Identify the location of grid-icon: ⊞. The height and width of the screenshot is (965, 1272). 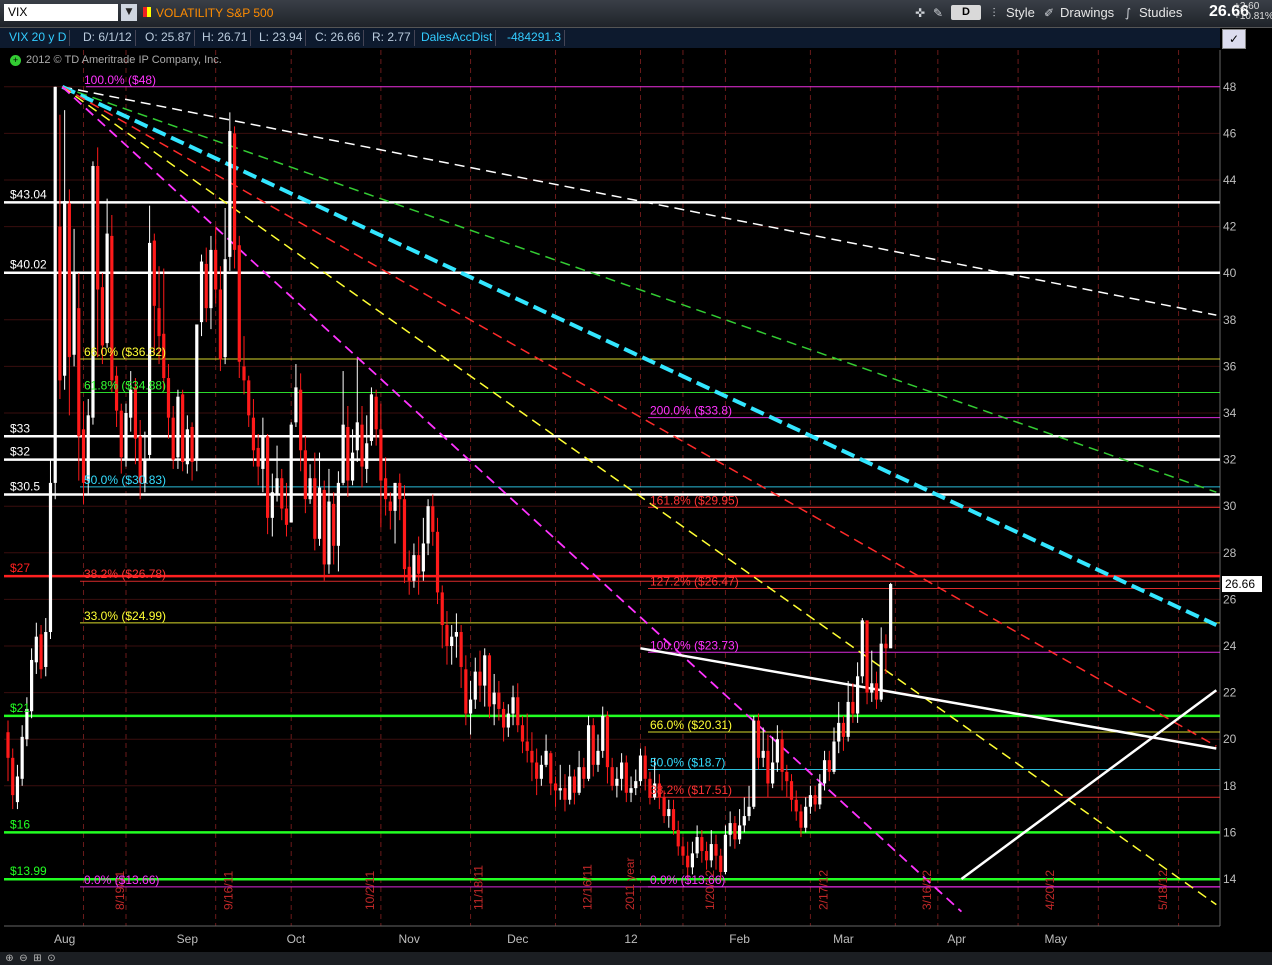
(37, 958).